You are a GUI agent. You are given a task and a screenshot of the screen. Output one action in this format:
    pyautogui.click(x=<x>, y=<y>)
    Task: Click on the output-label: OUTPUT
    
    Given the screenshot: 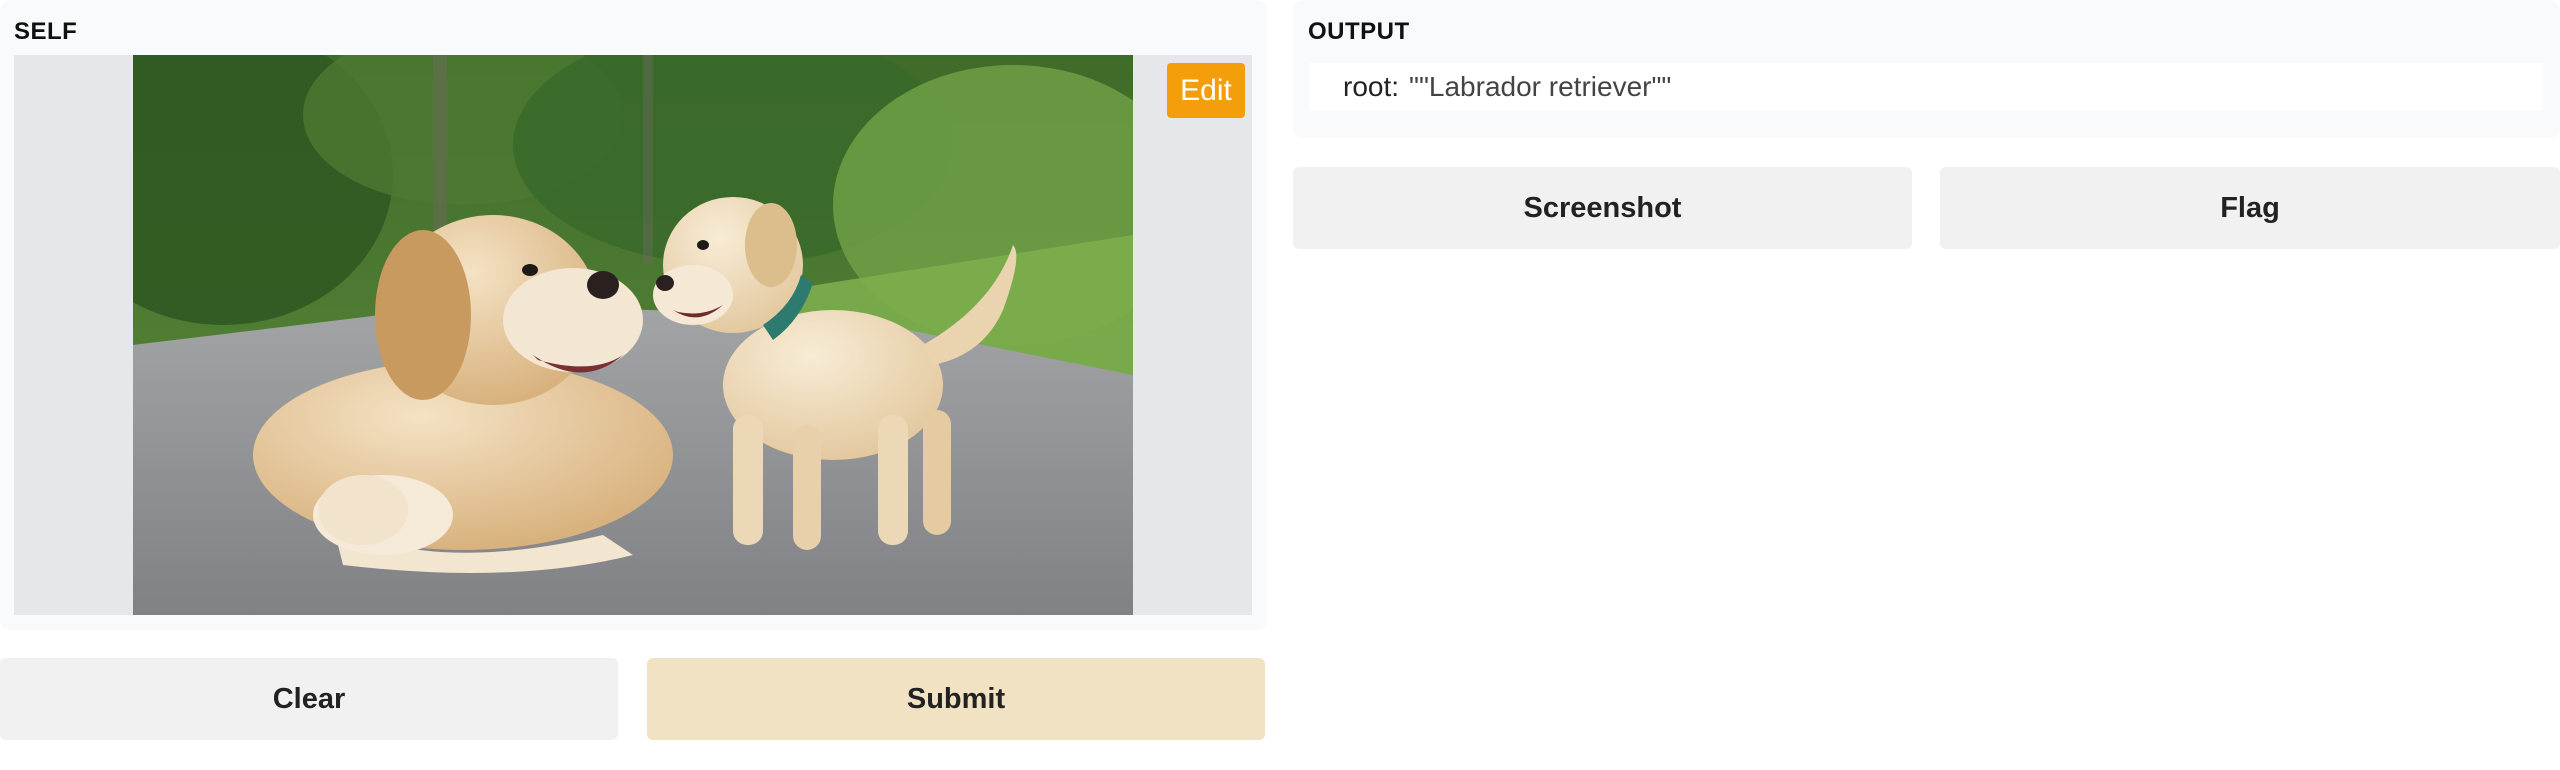 What is the action you would take?
    pyautogui.click(x=1359, y=31)
    